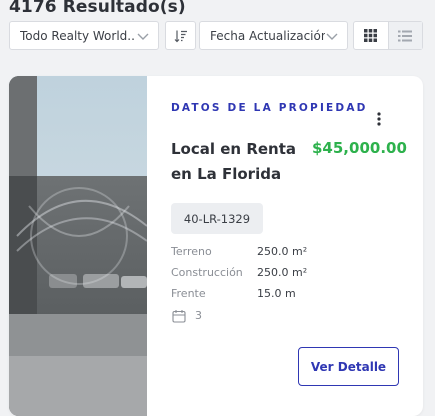 Image resolution: width=435 pixels, height=416 pixels. Describe the element at coordinates (348, 366) in the screenshot. I see `view-detail-button: Ver Detalle` at that location.